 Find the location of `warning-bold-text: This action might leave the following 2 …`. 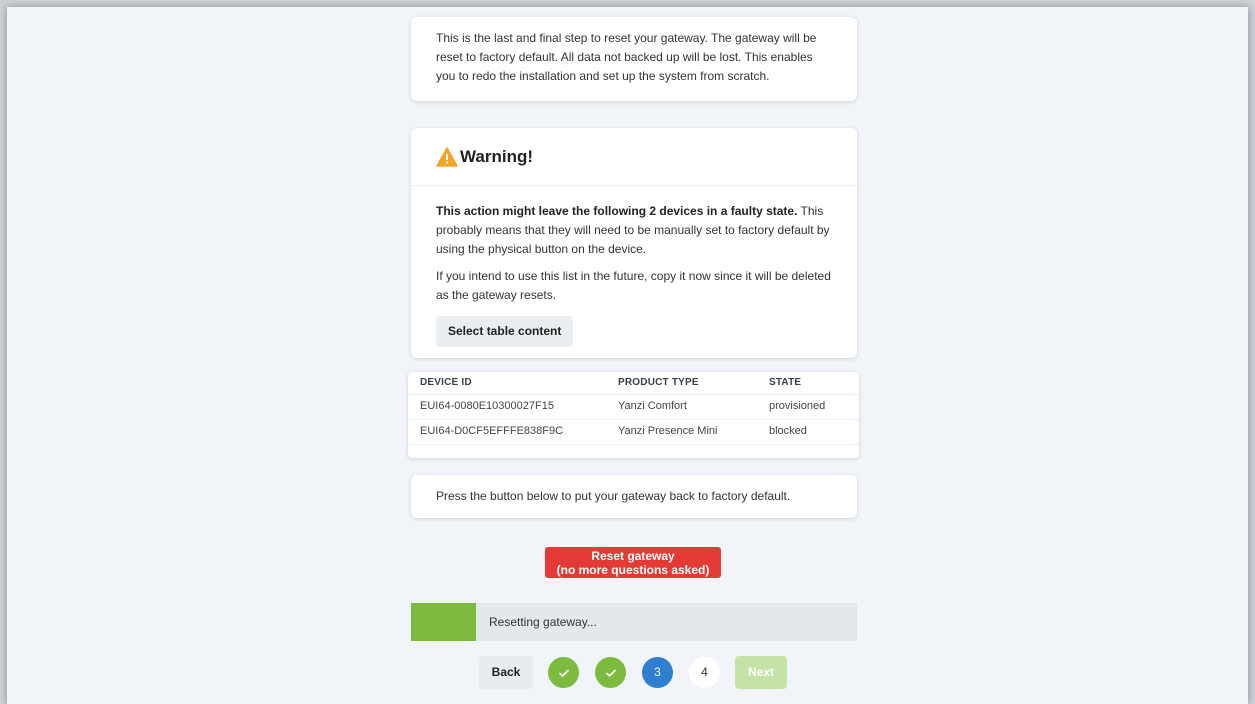

warning-bold-text: This action might leave the following 2 … is located at coordinates (617, 211).